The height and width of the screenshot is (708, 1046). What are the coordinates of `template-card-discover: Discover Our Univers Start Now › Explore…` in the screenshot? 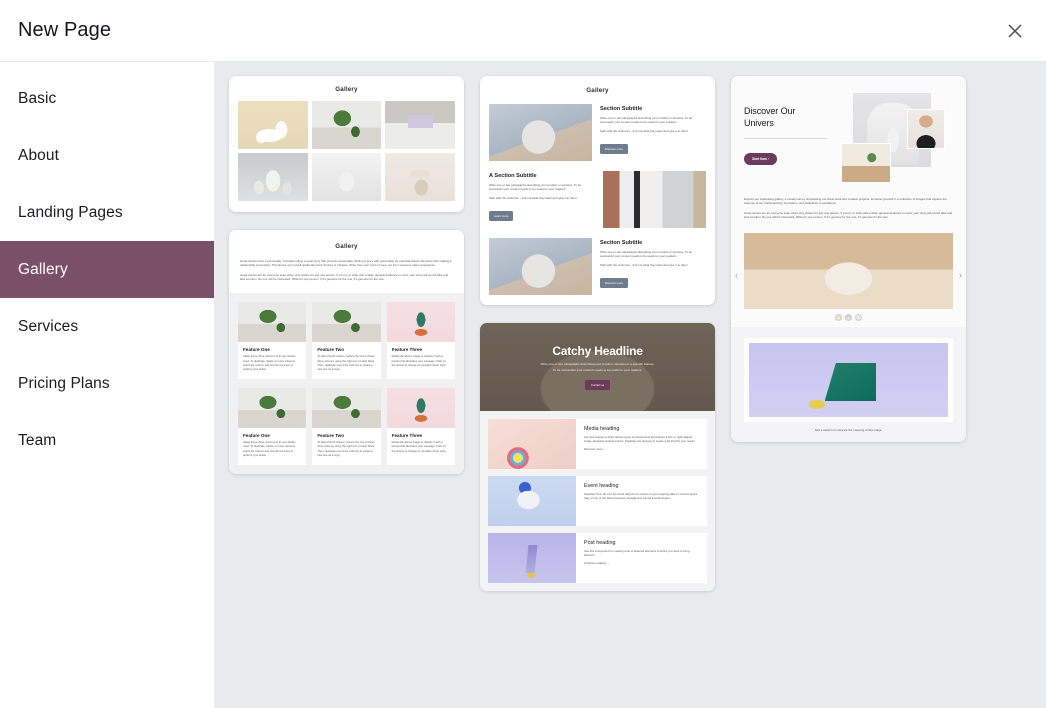 It's located at (848, 259).